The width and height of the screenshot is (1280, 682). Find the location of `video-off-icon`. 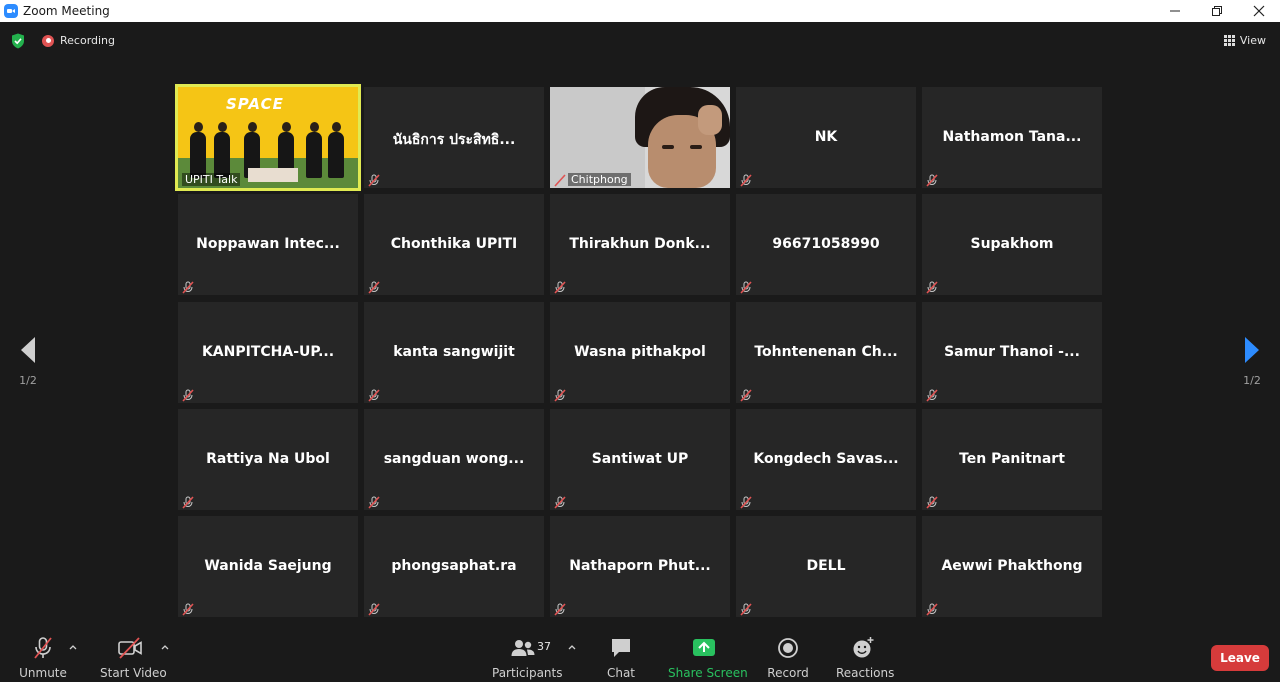

video-off-icon is located at coordinates (130, 648).